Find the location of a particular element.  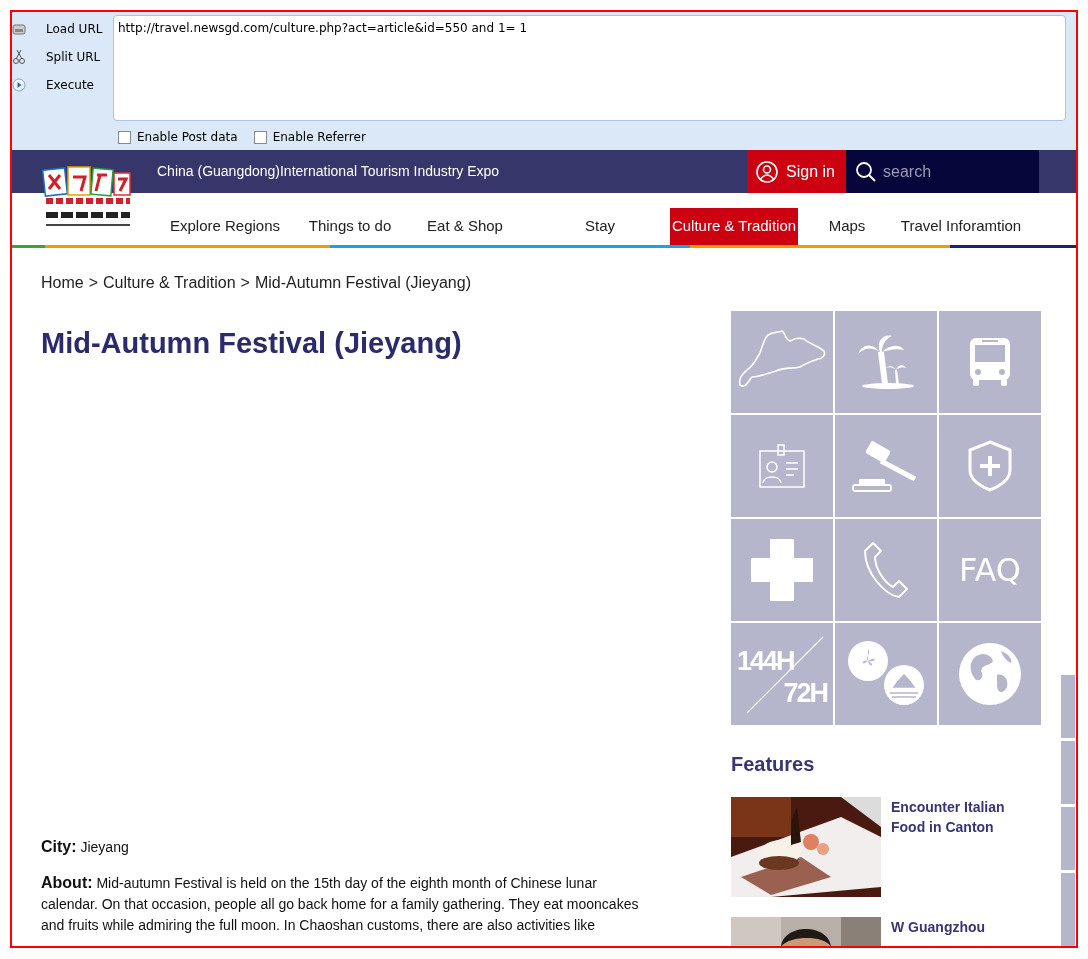

tile-label: 144H is located at coordinates (765, 661).